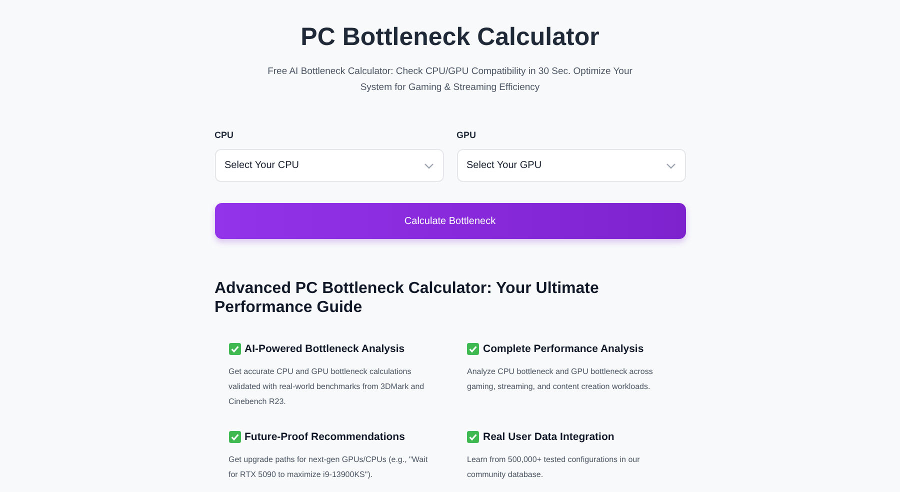 This screenshot has width=900, height=492. What do you see at coordinates (563, 349) in the screenshot?
I see `feature-title: Complete Performance Analysis` at bounding box center [563, 349].